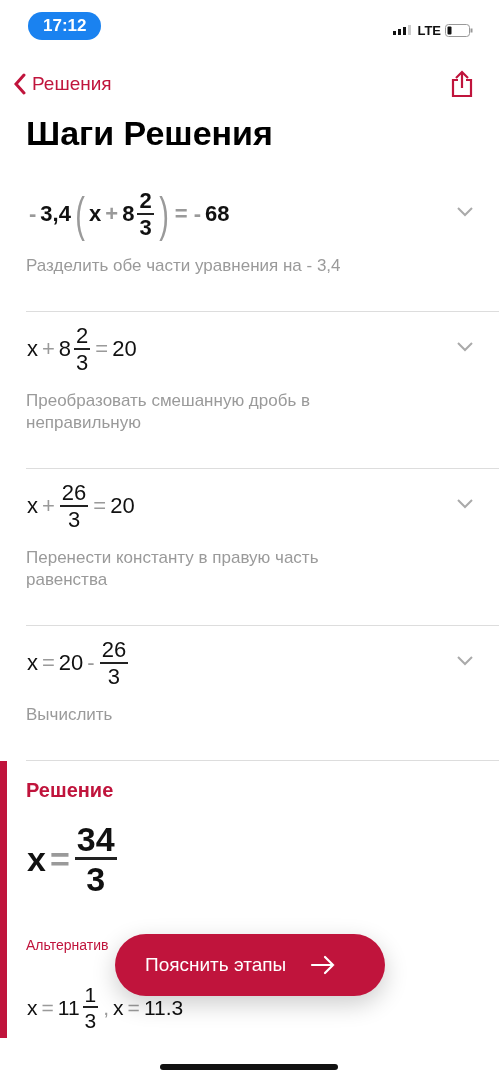 The width and height of the screenshot is (499, 1080). I want to click on alternative-label: Альтернатив, so click(68, 945).